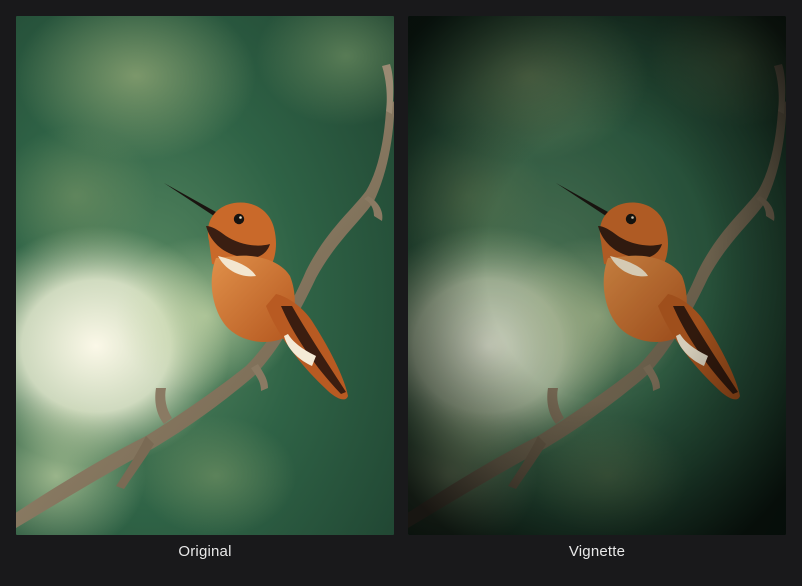 Image resolution: width=802 pixels, height=586 pixels. Describe the element at coordinates (597, 551) in the screenshot. I see `caption-vignette: Vignette` at that location.